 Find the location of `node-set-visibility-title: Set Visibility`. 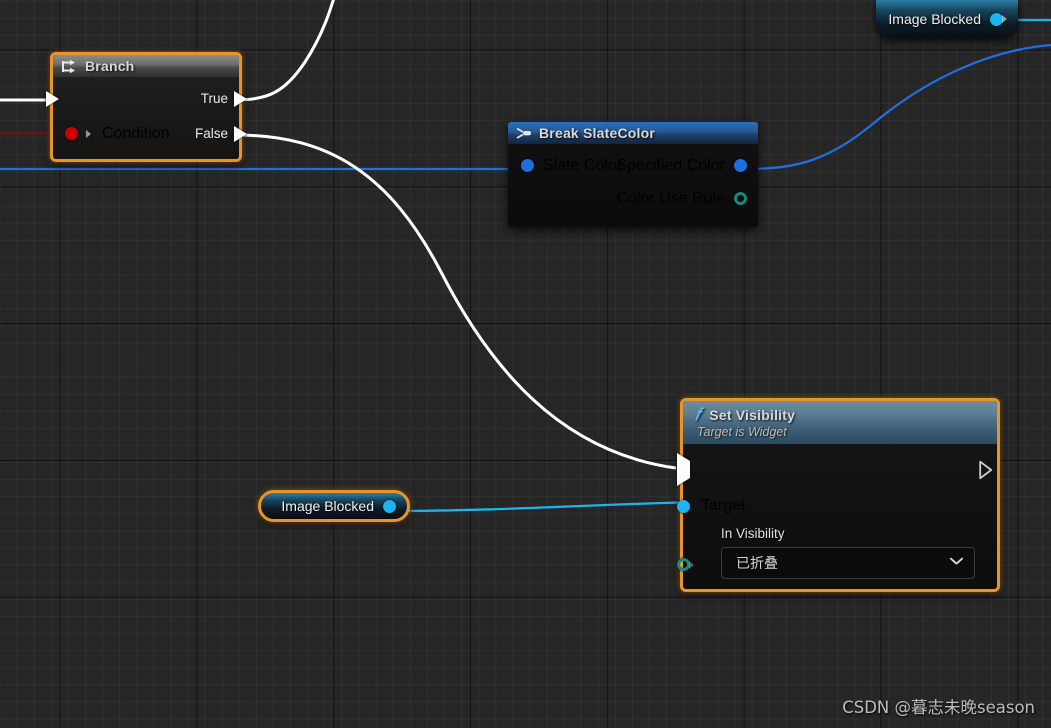

node-set-visibility-title: Set Visibility is located at coordinates (752, 415).